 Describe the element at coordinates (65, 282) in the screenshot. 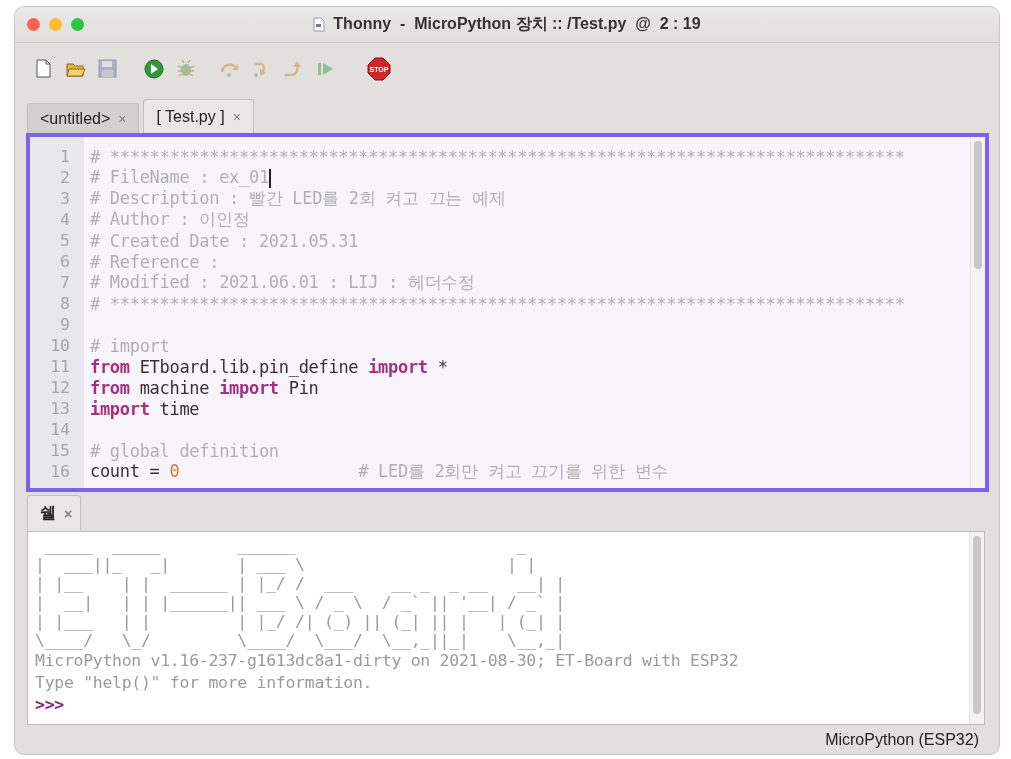

I see `line-number: 7` at that location.